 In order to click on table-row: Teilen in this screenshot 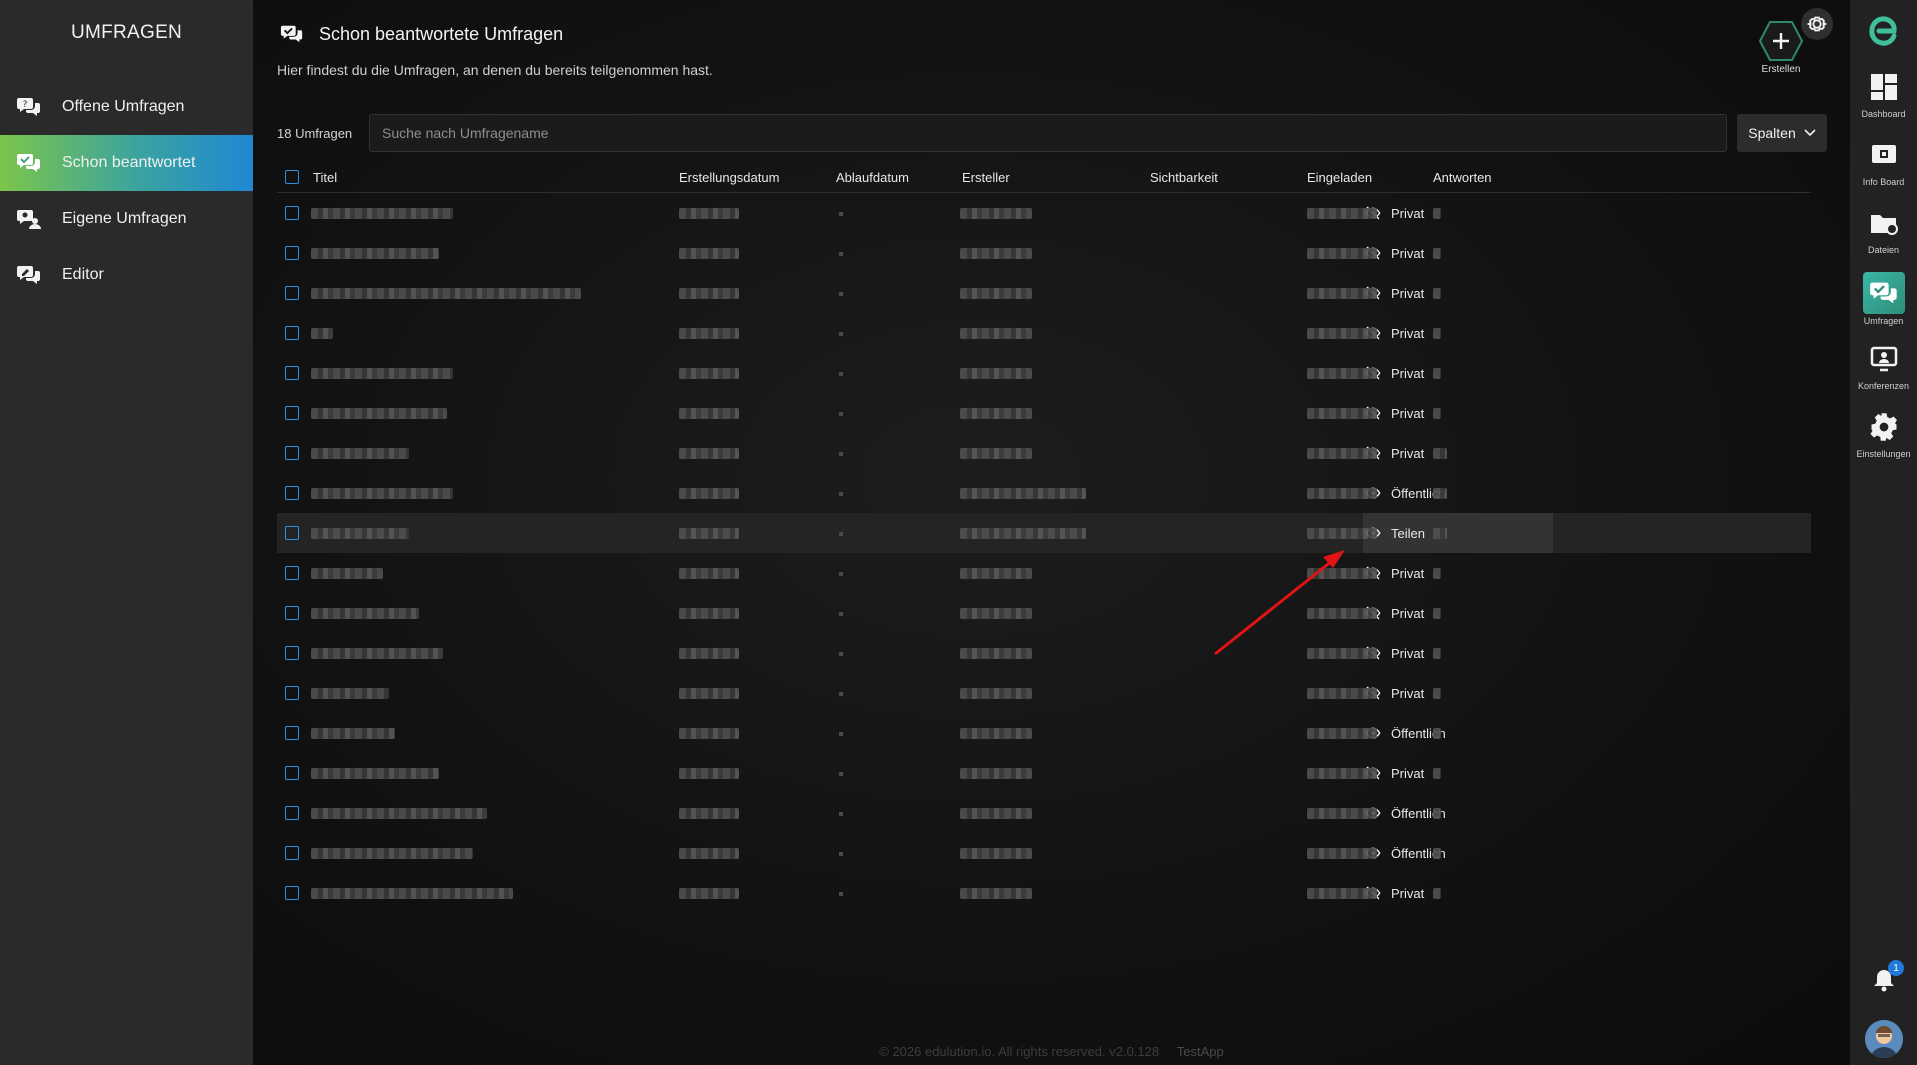, I will do `click(1044, 533)`.